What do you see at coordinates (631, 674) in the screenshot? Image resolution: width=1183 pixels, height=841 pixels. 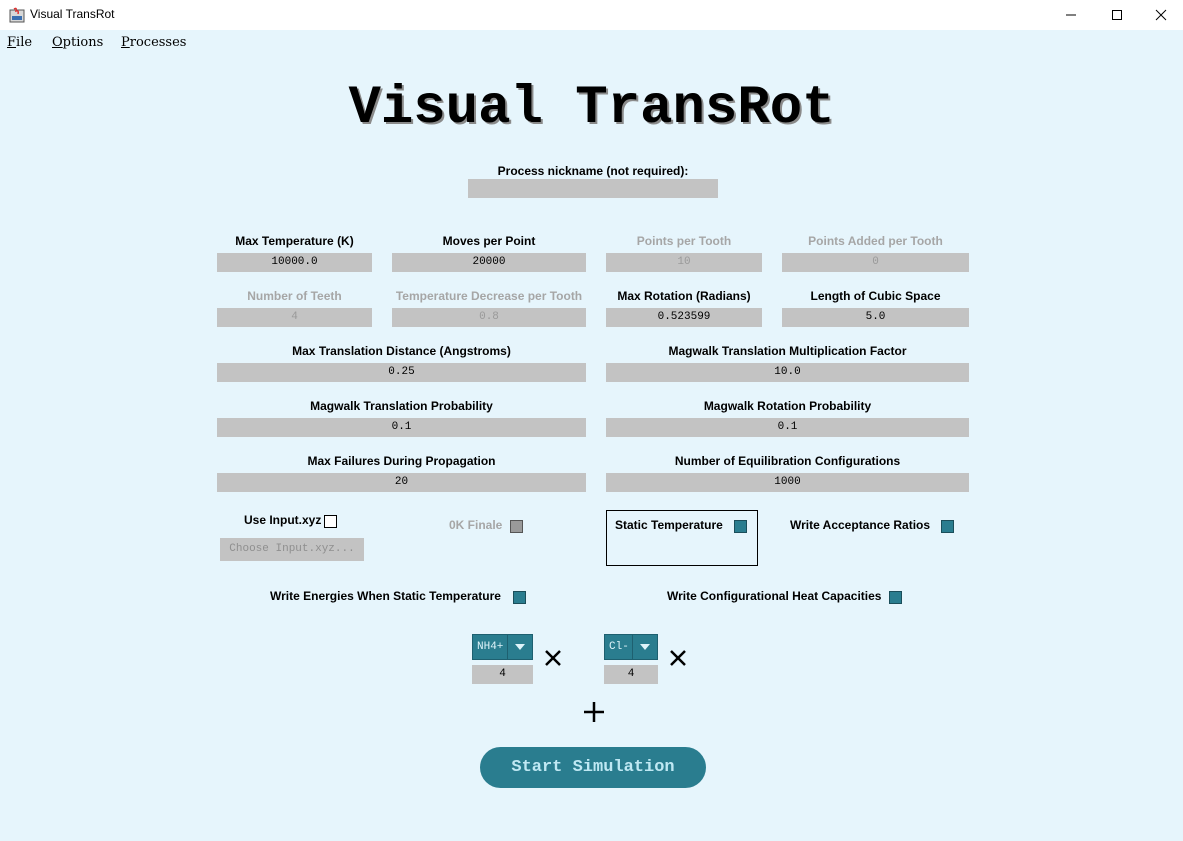 I see `molecule-count-2: 4` at bounding box center [631, 674].